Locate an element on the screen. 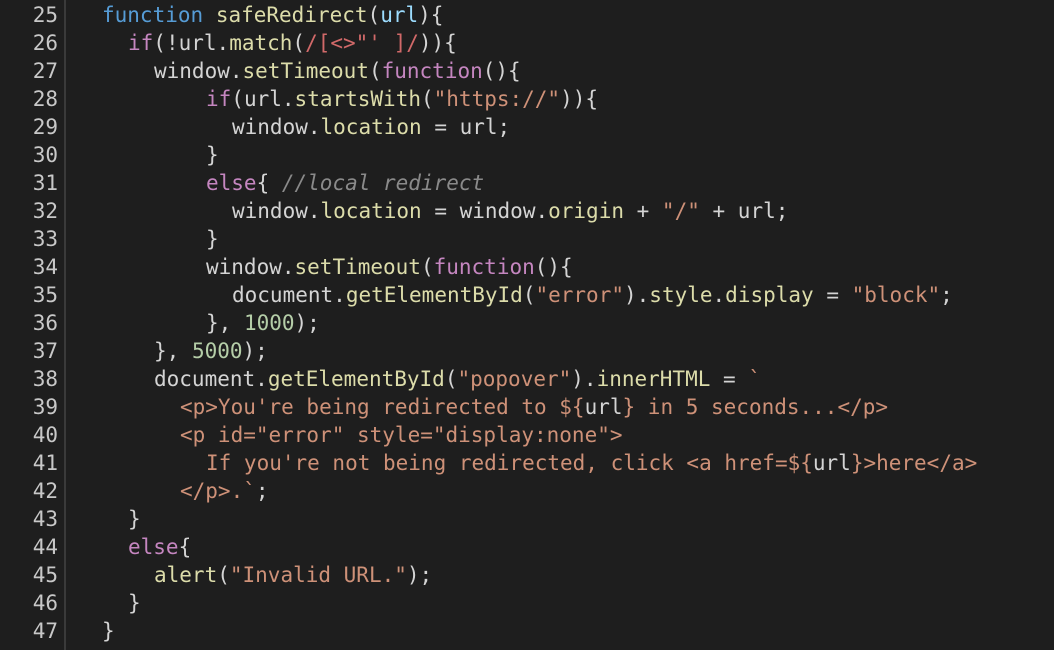  line-number: 28 is located at coordinates (45, 99).